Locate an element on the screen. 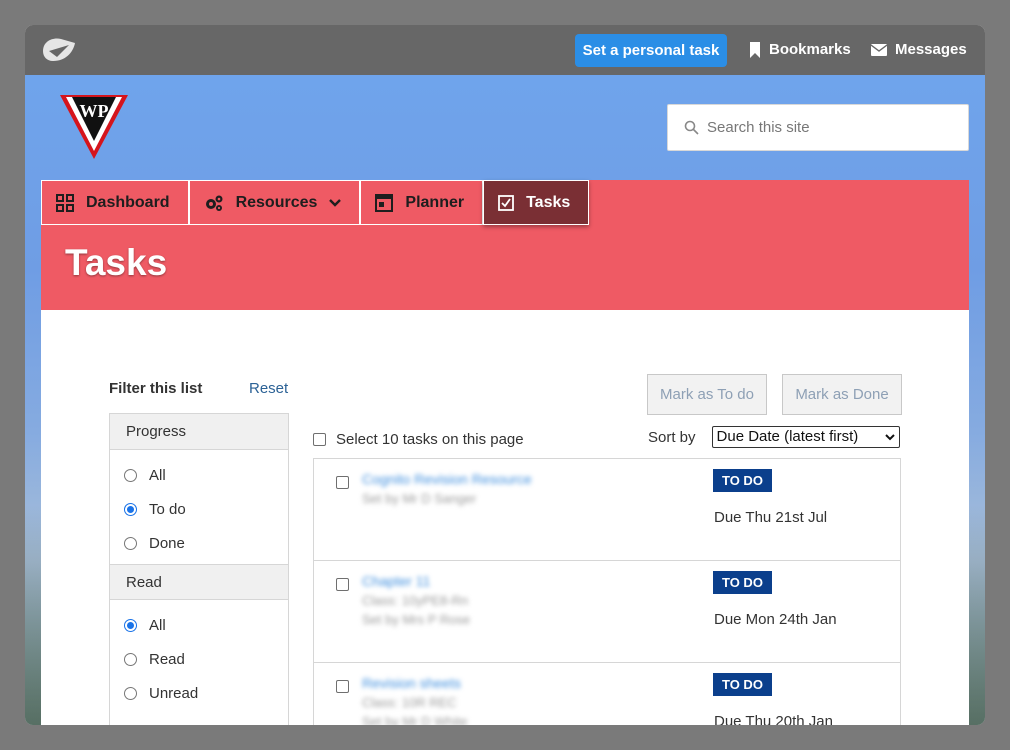  nav-dashboard: Dashboard is located at coordinates (115, 202).